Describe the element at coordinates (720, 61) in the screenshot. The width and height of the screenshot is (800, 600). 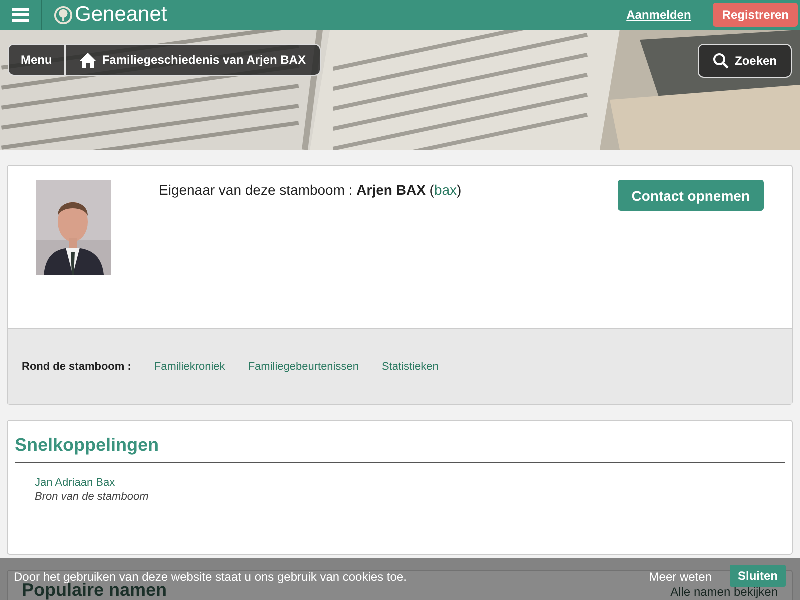
I see `search-icon` at that location.